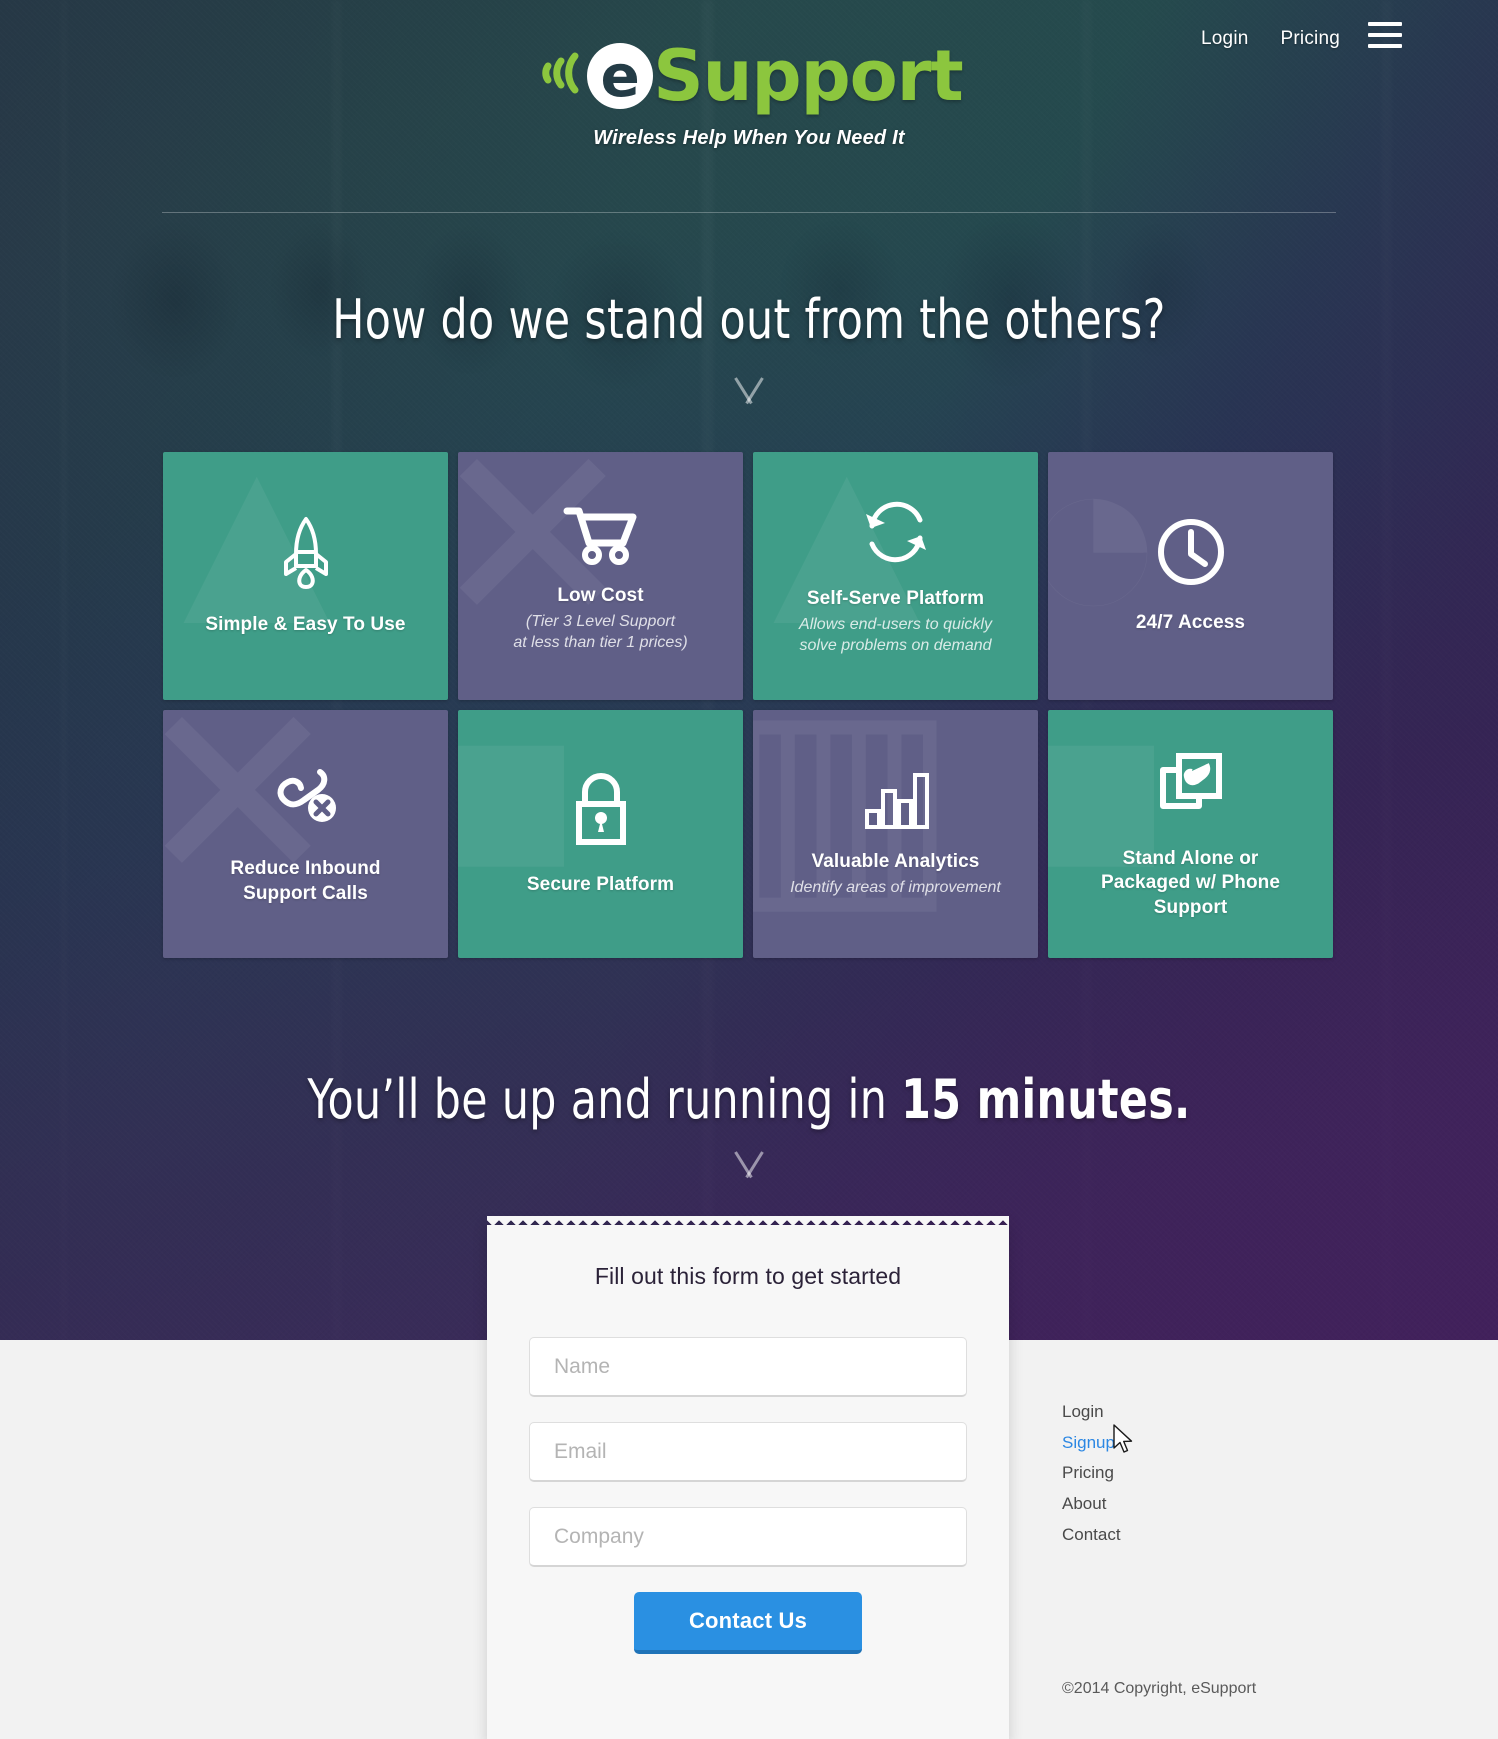  I want to click on hero-heading-minutes-prefix: You’ll be up and running in, so click(604, 1099).